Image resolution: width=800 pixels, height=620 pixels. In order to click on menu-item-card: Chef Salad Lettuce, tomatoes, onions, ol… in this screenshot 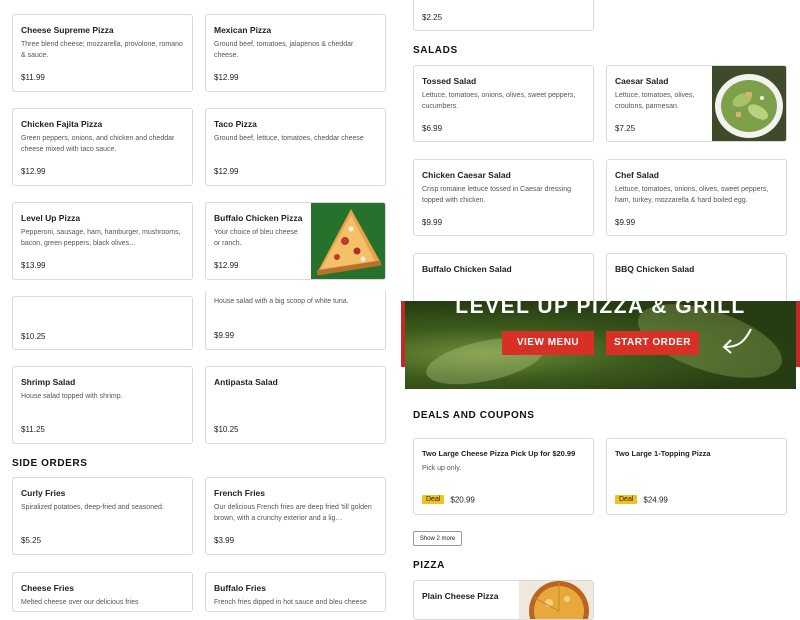, I will do `click(696, 197)`.